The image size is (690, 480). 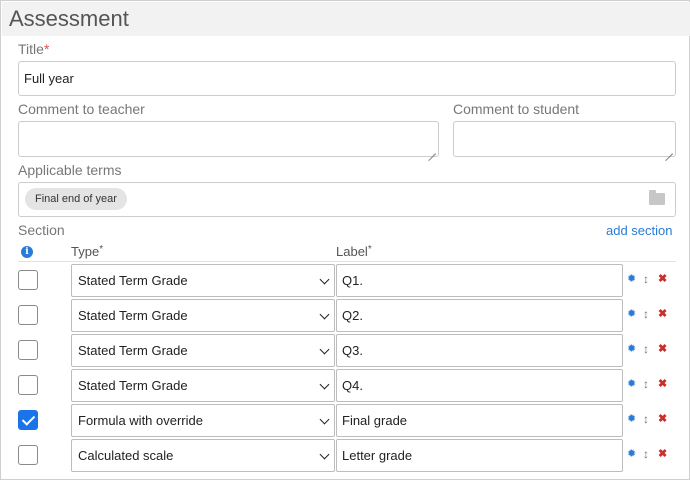 I want to click on label-input: Q2., so click(x=479, y=315).